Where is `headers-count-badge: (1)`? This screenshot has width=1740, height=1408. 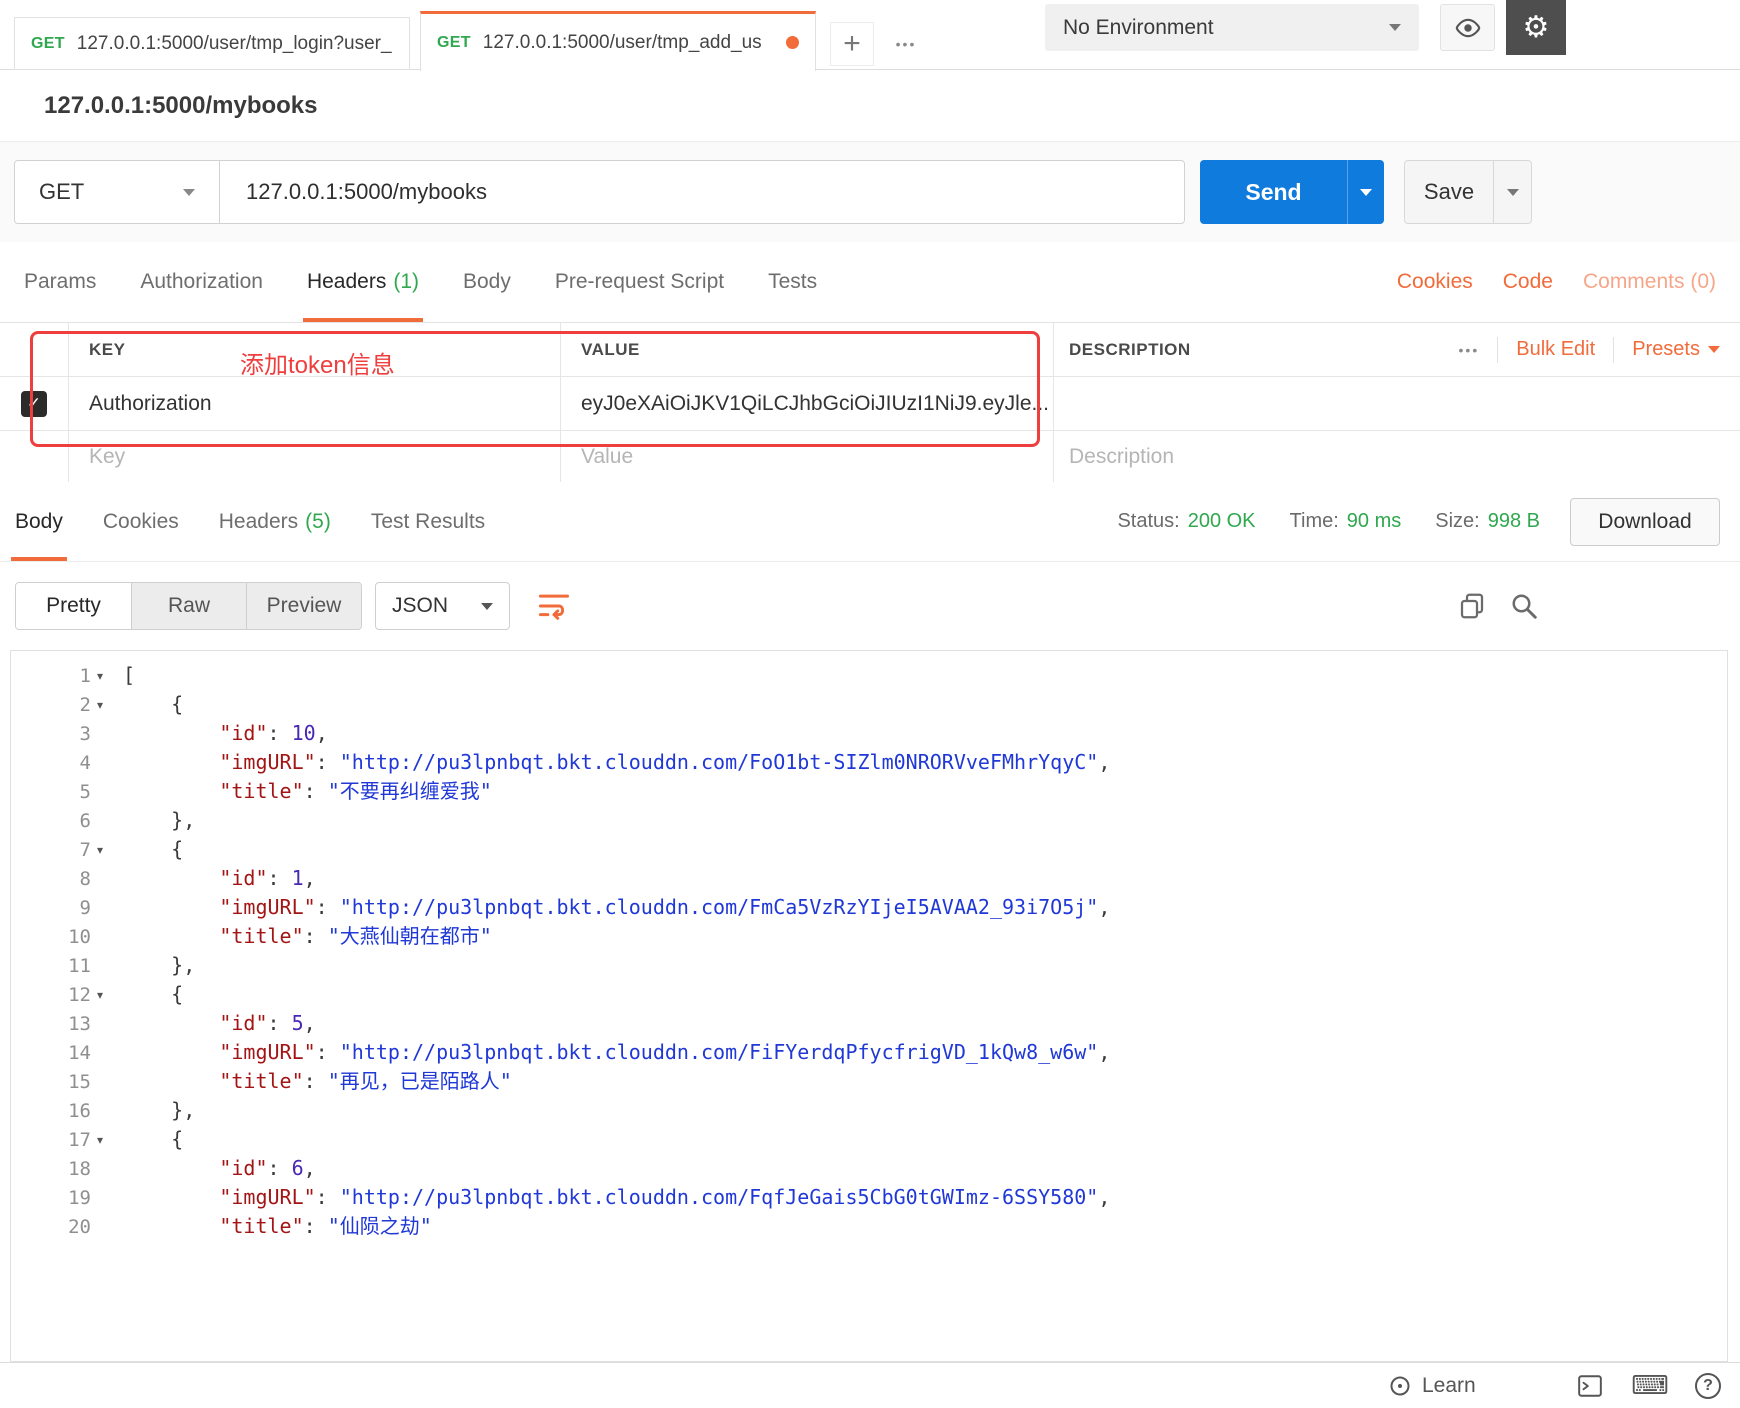 headers-count-badge: (1) is located at coordinates (406, 281).